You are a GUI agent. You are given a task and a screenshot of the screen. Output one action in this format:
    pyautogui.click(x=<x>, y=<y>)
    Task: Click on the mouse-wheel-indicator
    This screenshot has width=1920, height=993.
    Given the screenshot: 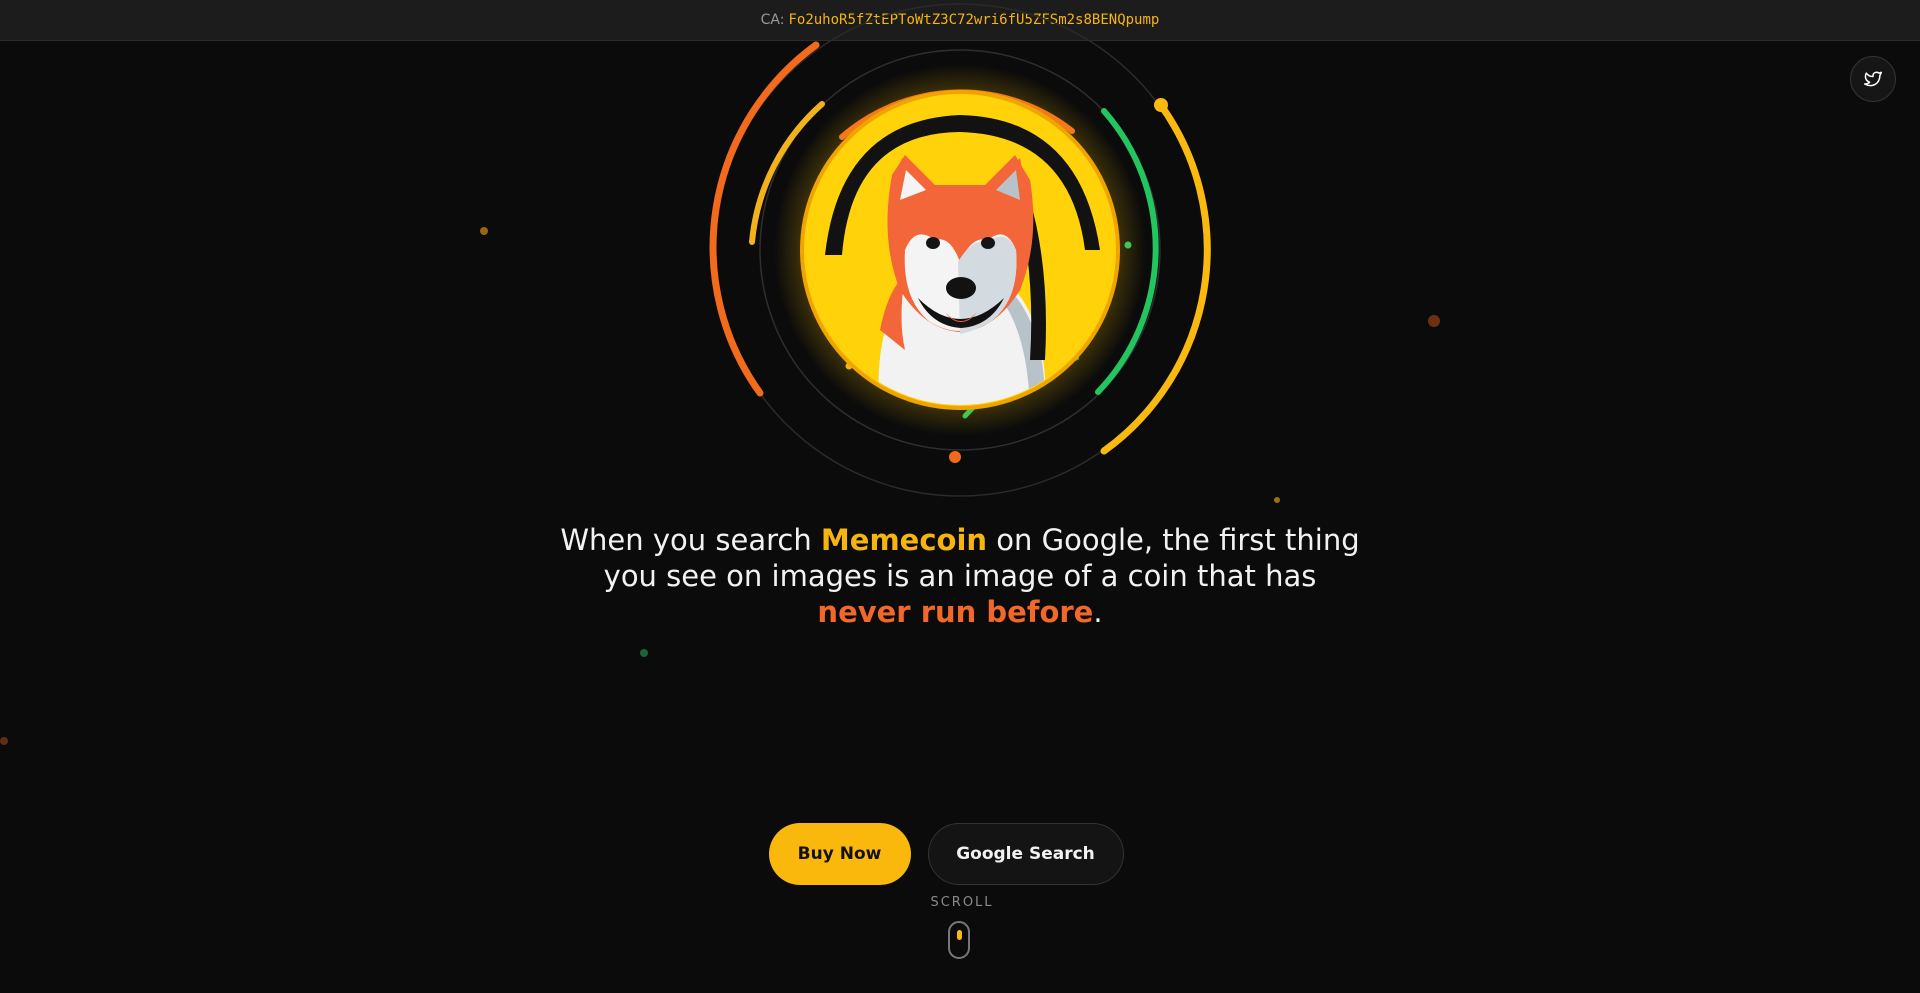 What is the action you would take?
    pyautogui.click(x=959, y=935)
    